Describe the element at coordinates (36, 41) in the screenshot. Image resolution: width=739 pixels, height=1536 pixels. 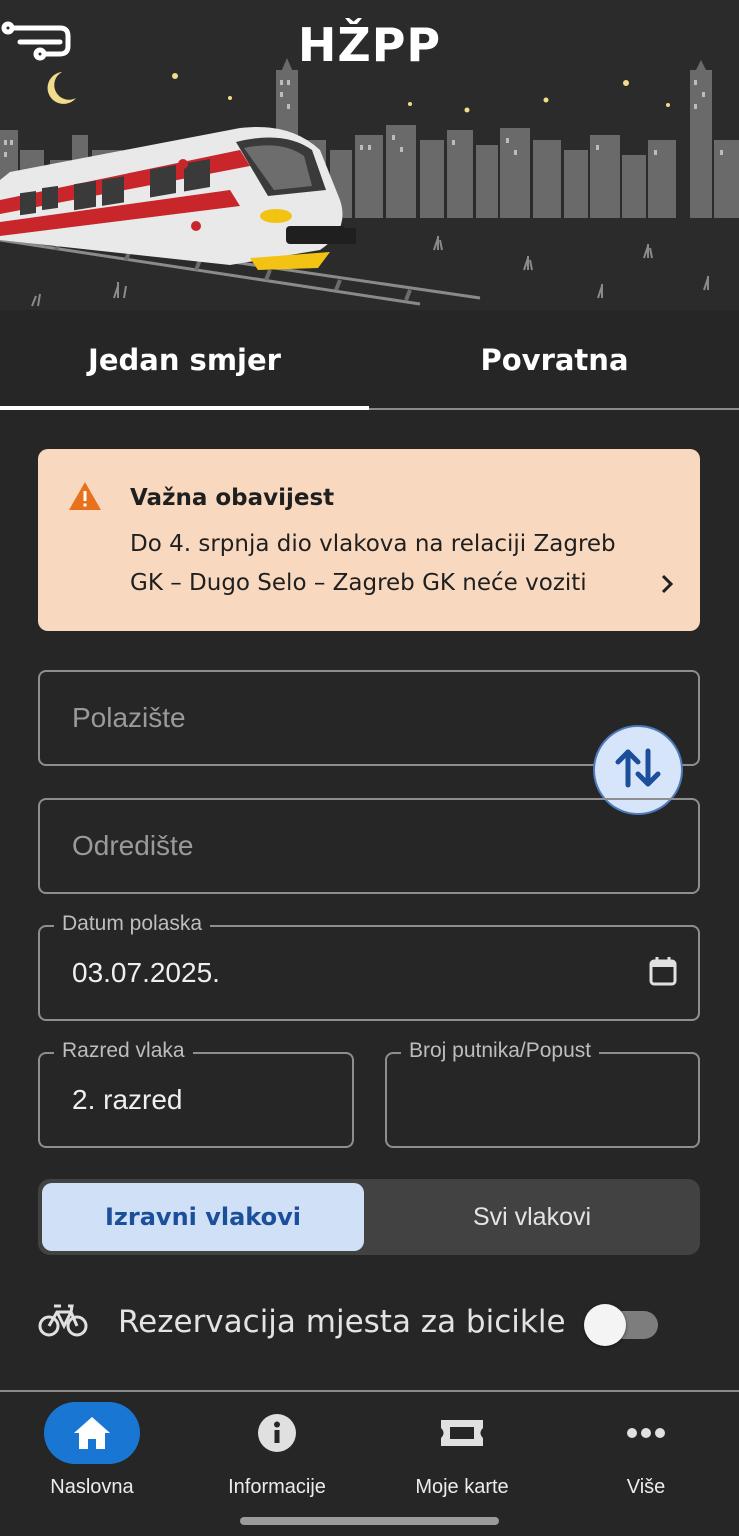
I see `rail-logo-icon` at that location.